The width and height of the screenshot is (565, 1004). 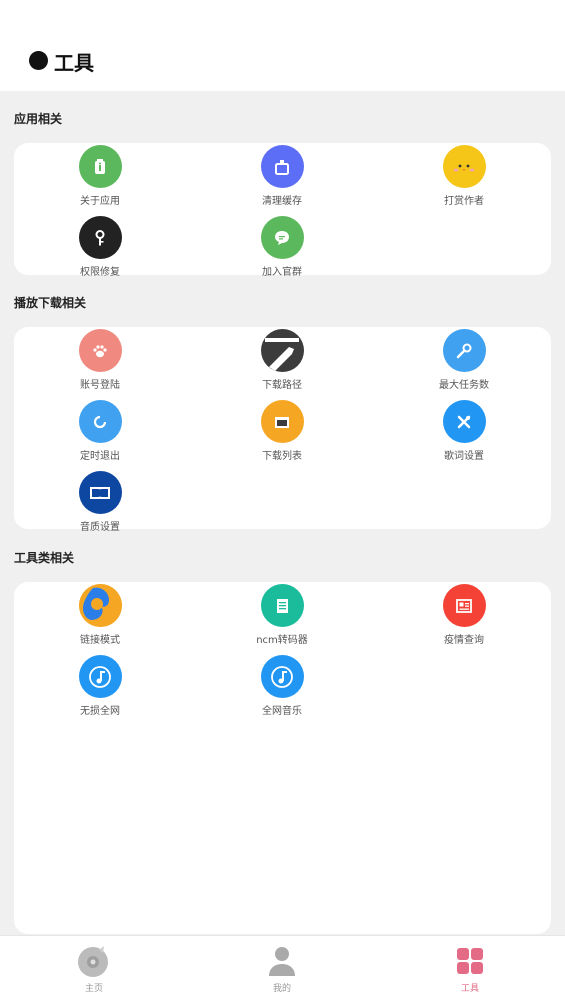 I want to click on app-info-icon, so click(x=100, y=166).